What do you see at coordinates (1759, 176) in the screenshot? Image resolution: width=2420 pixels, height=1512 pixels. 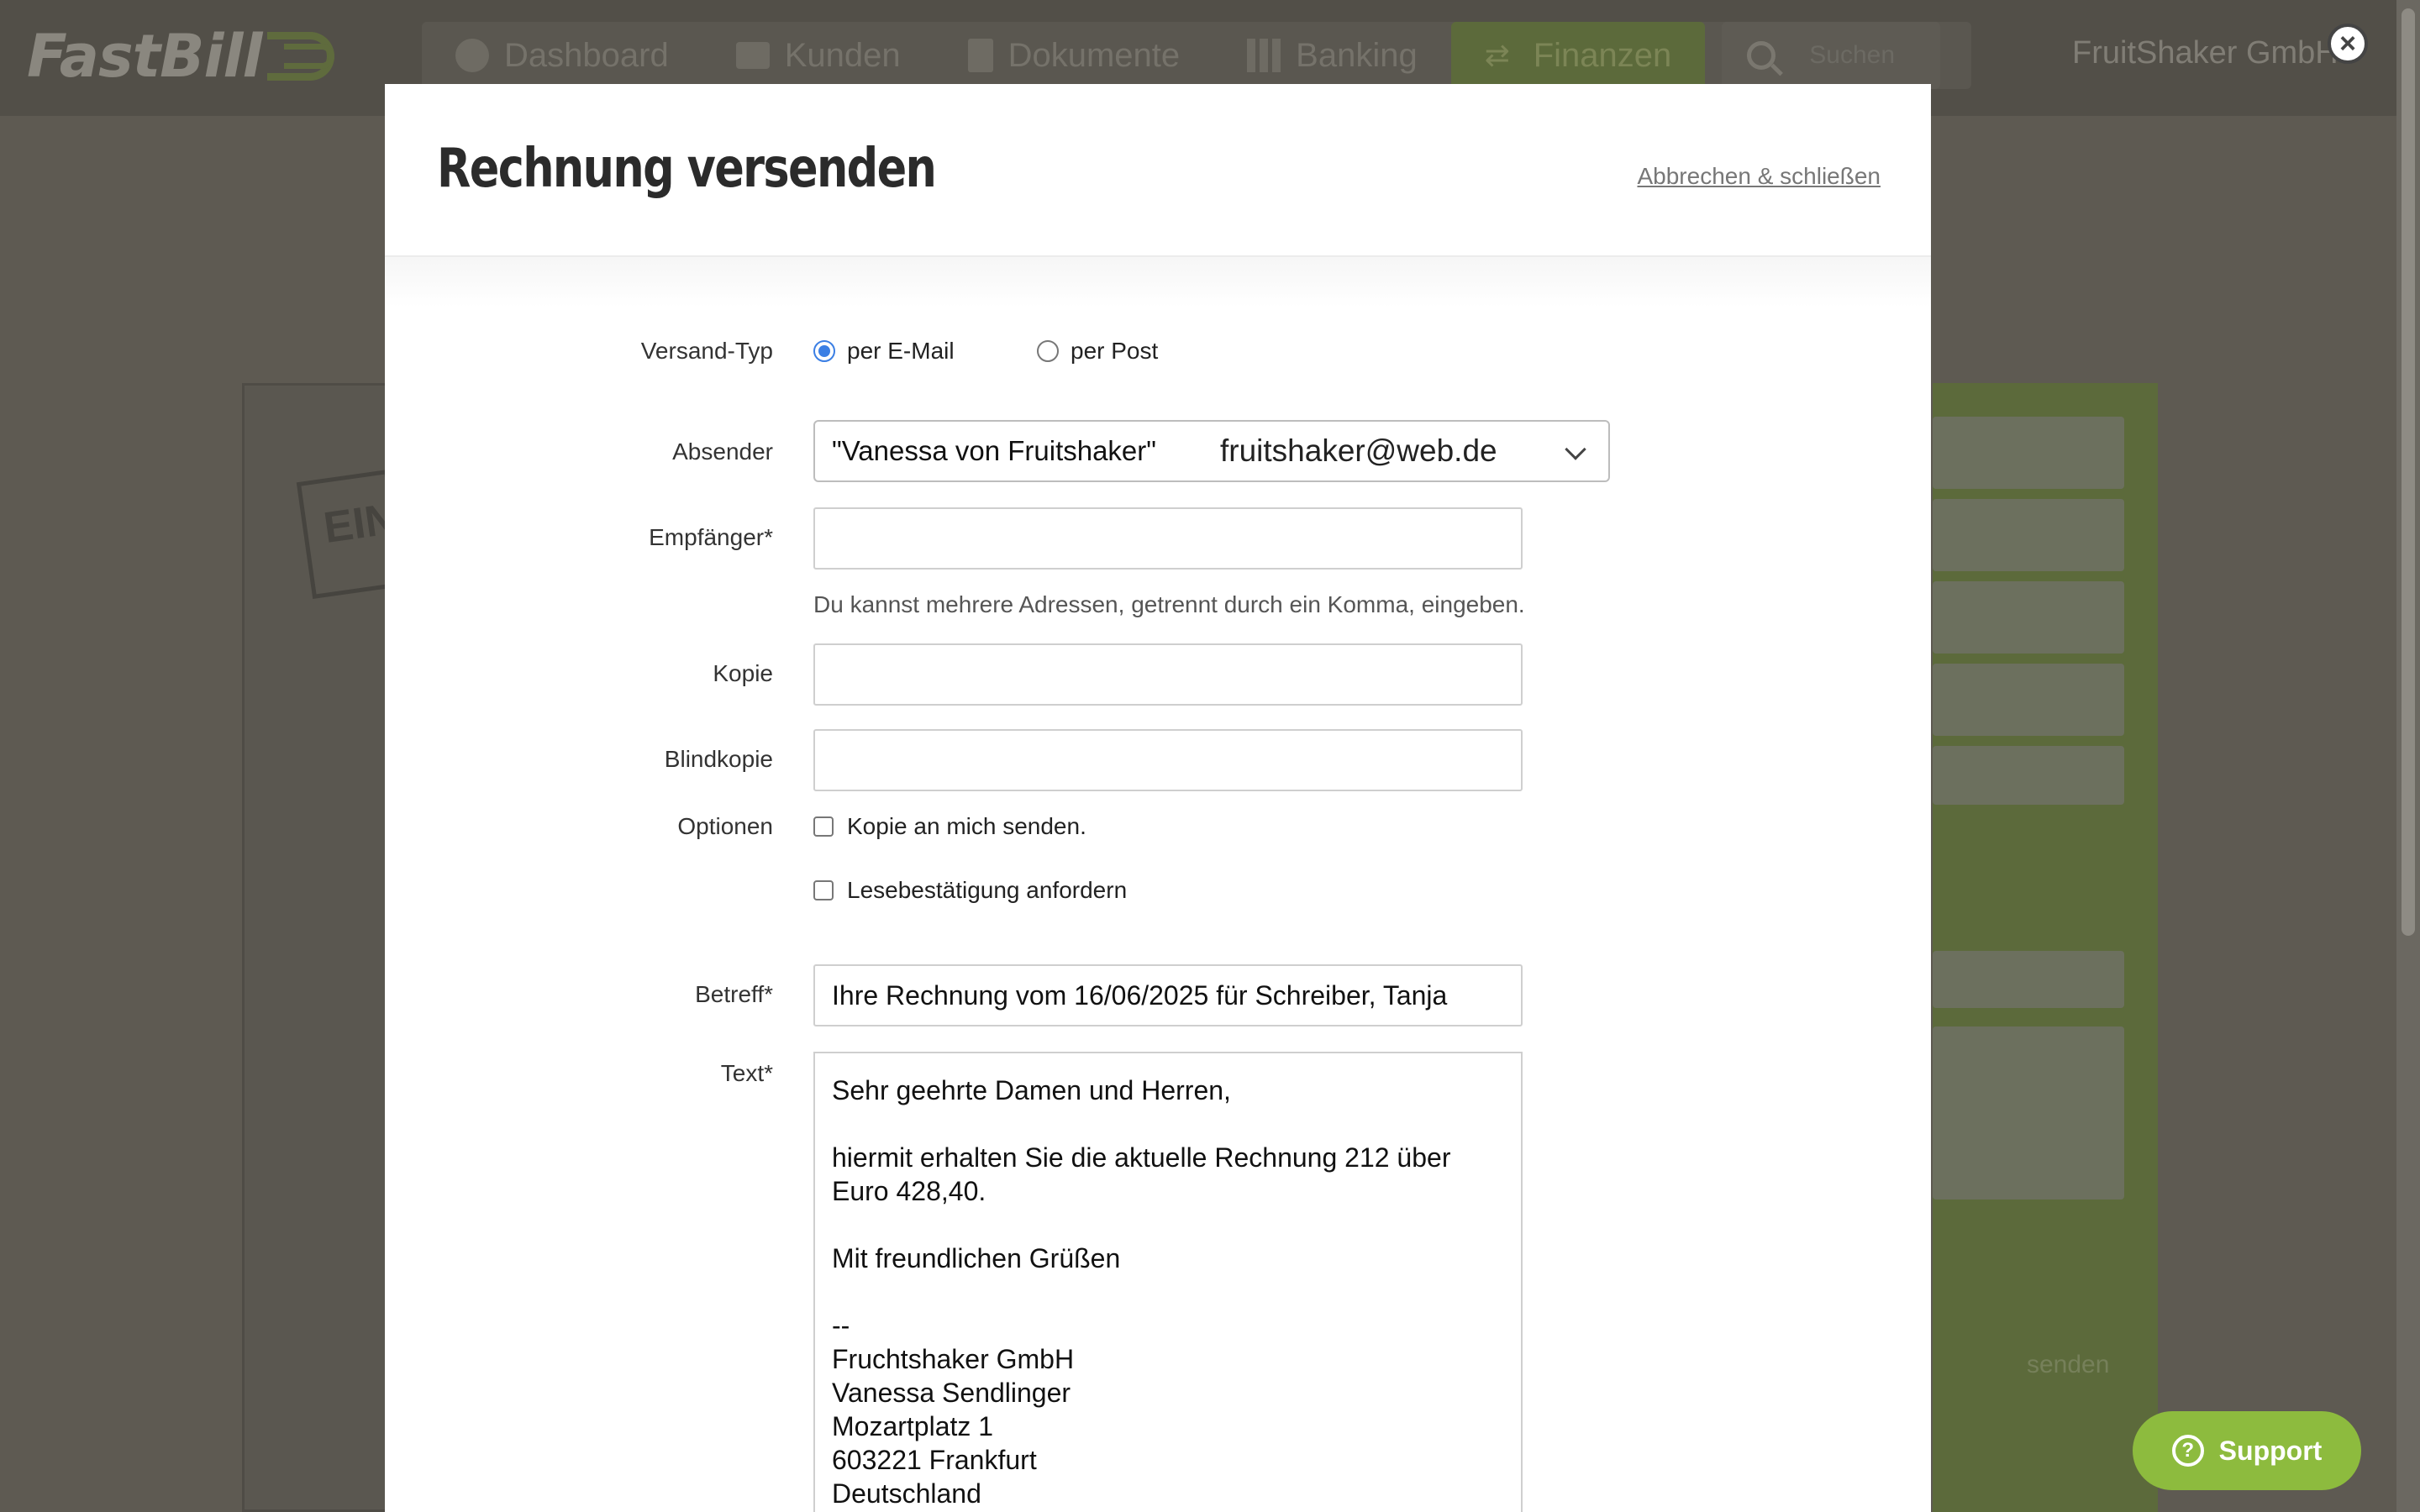 I see `cancel-close-link: Abbrechen & schließen` at bounding box center [1759, 176].